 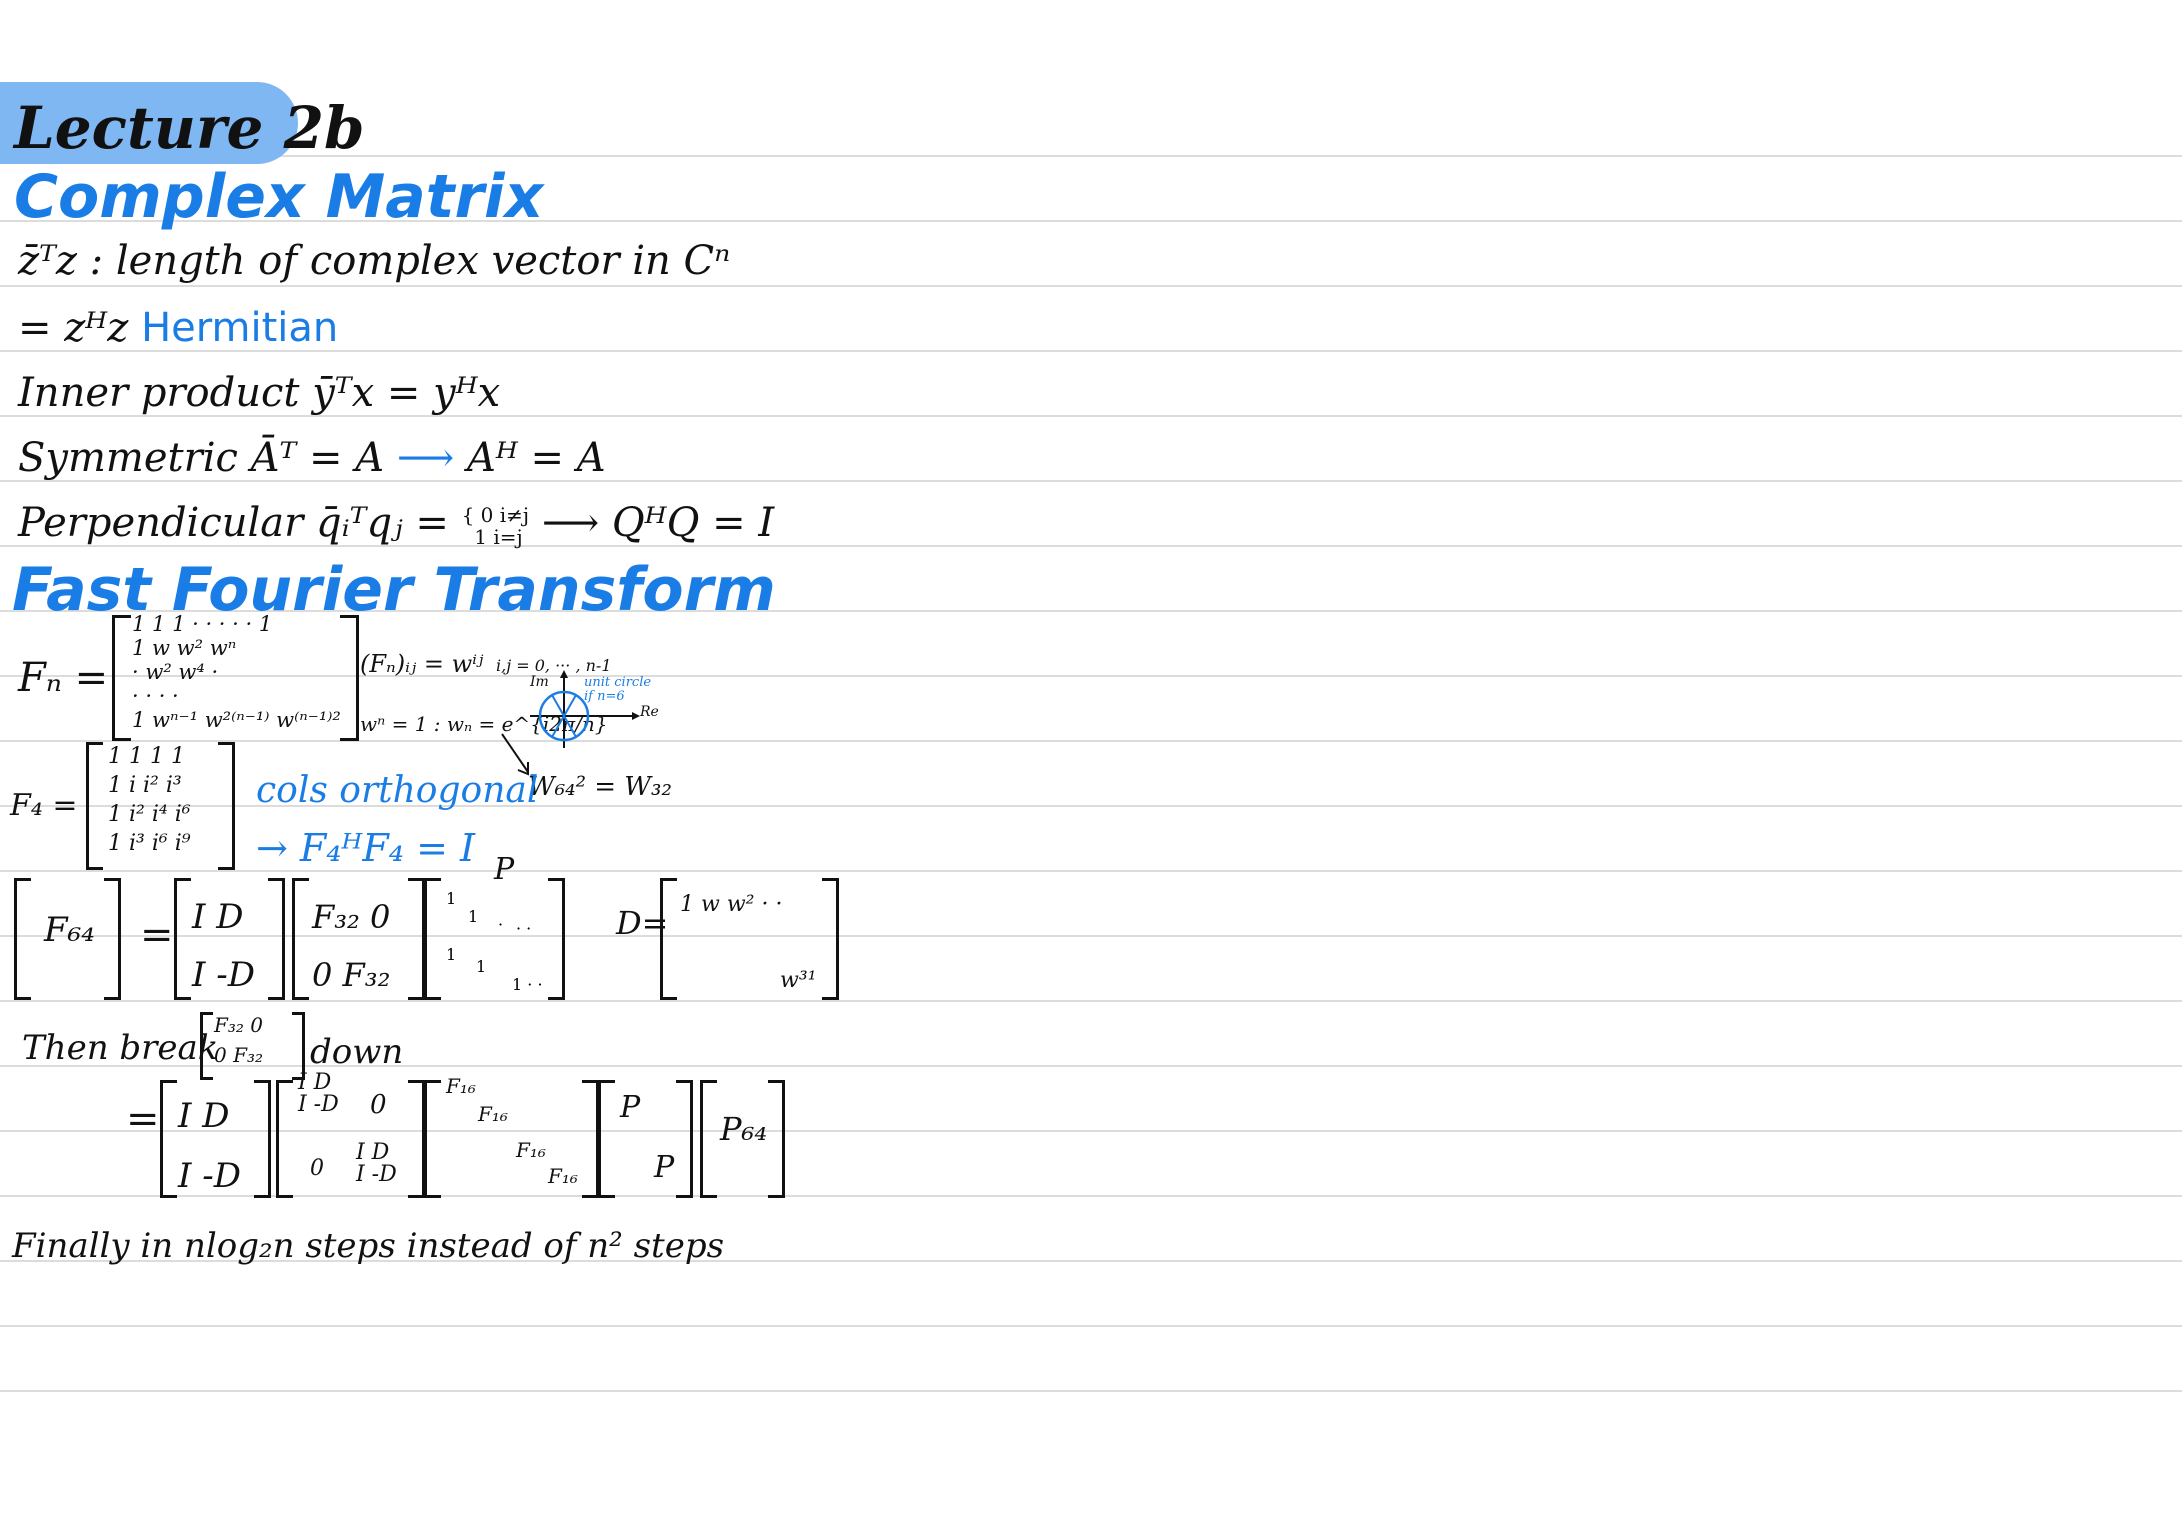 What do you see at coordinates (206, 1046) in the screenshot?
I see `break-left-bracket` at bounding box center [206, 1046].